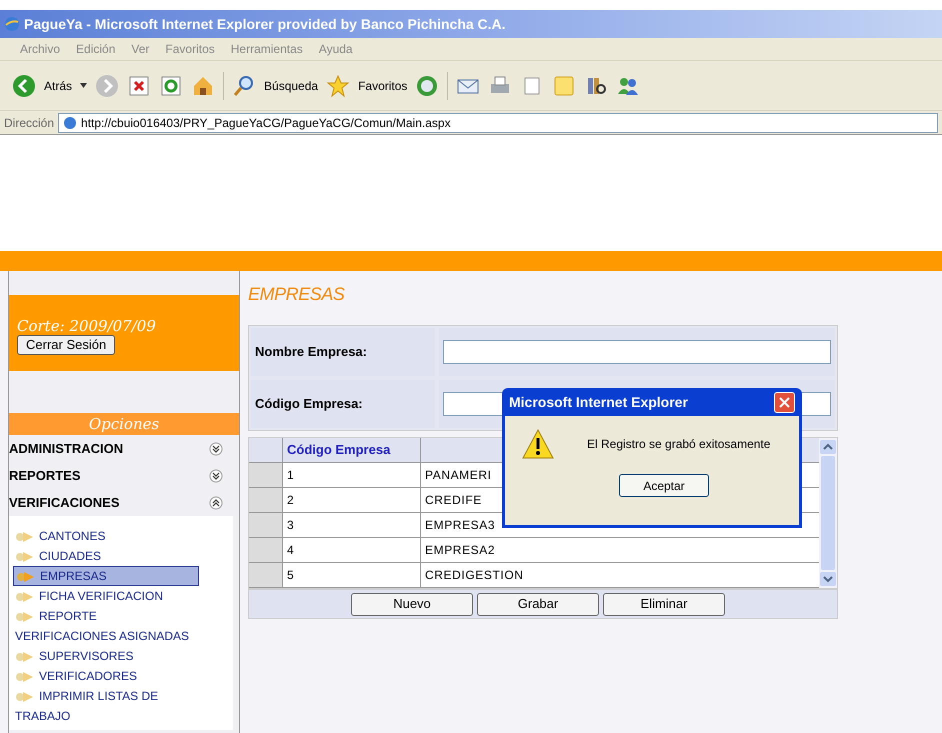 This screenshot has width=942, height=733. What do you see at coordinates (84, 85) in the screenshot?
I see `dropdown-icon` at bounding box center [84, 85].